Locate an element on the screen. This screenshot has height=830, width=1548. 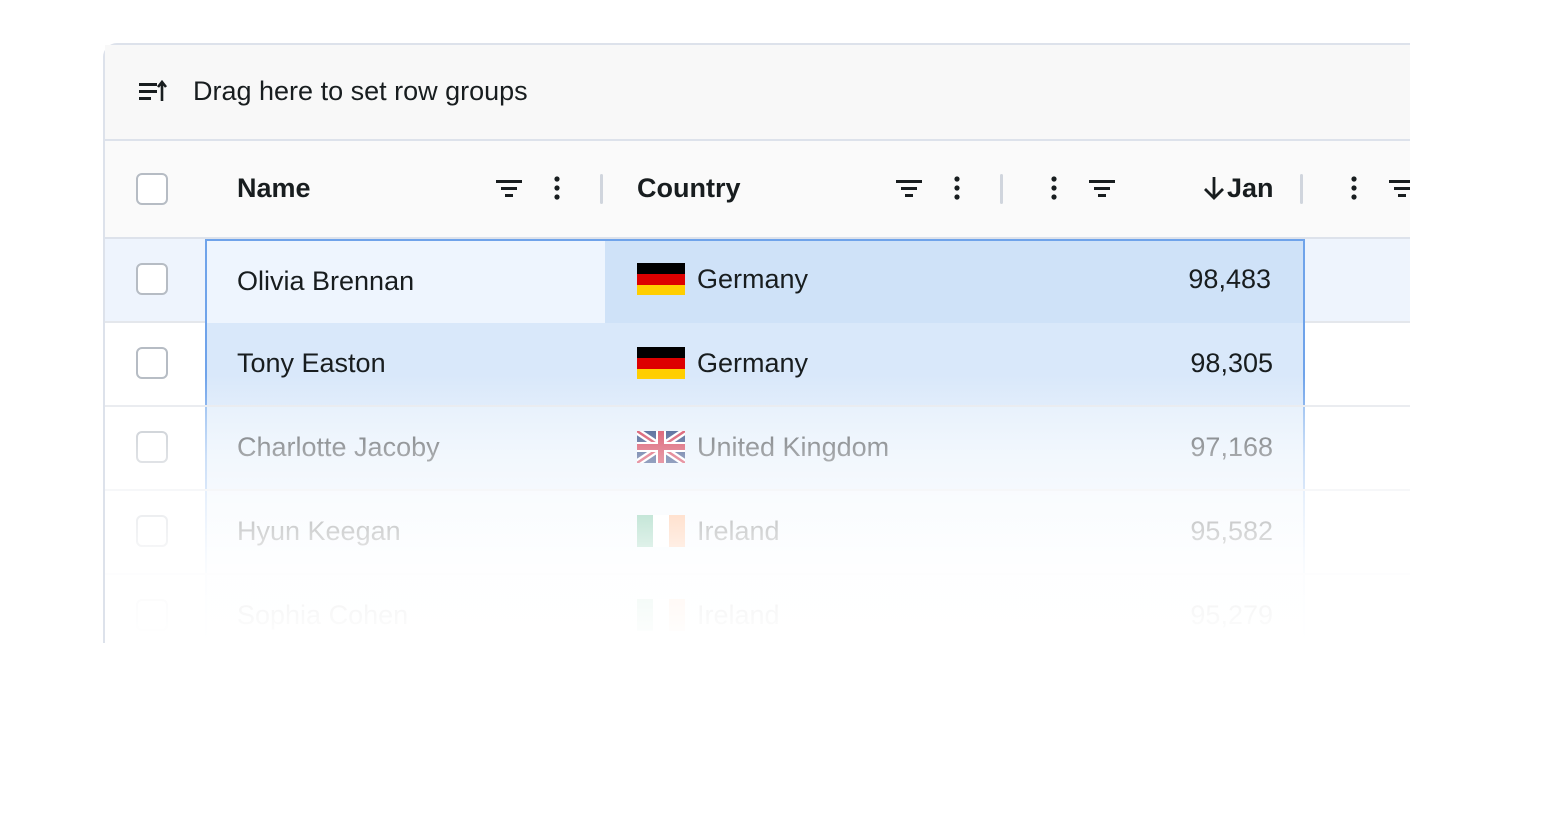
cell-name: Hyun Keegan is located at coordinates (405, 532).